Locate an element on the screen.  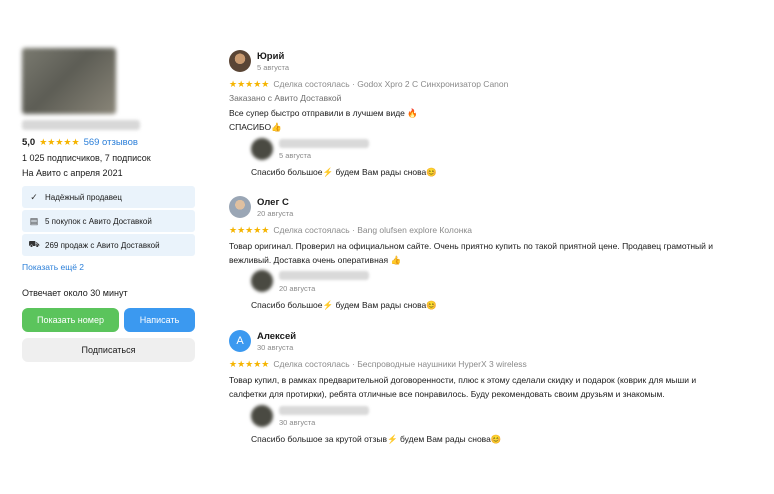
badge-sales: ⛟ 269 продаж с Авито Доставкой is located at coordinates (108, 245).